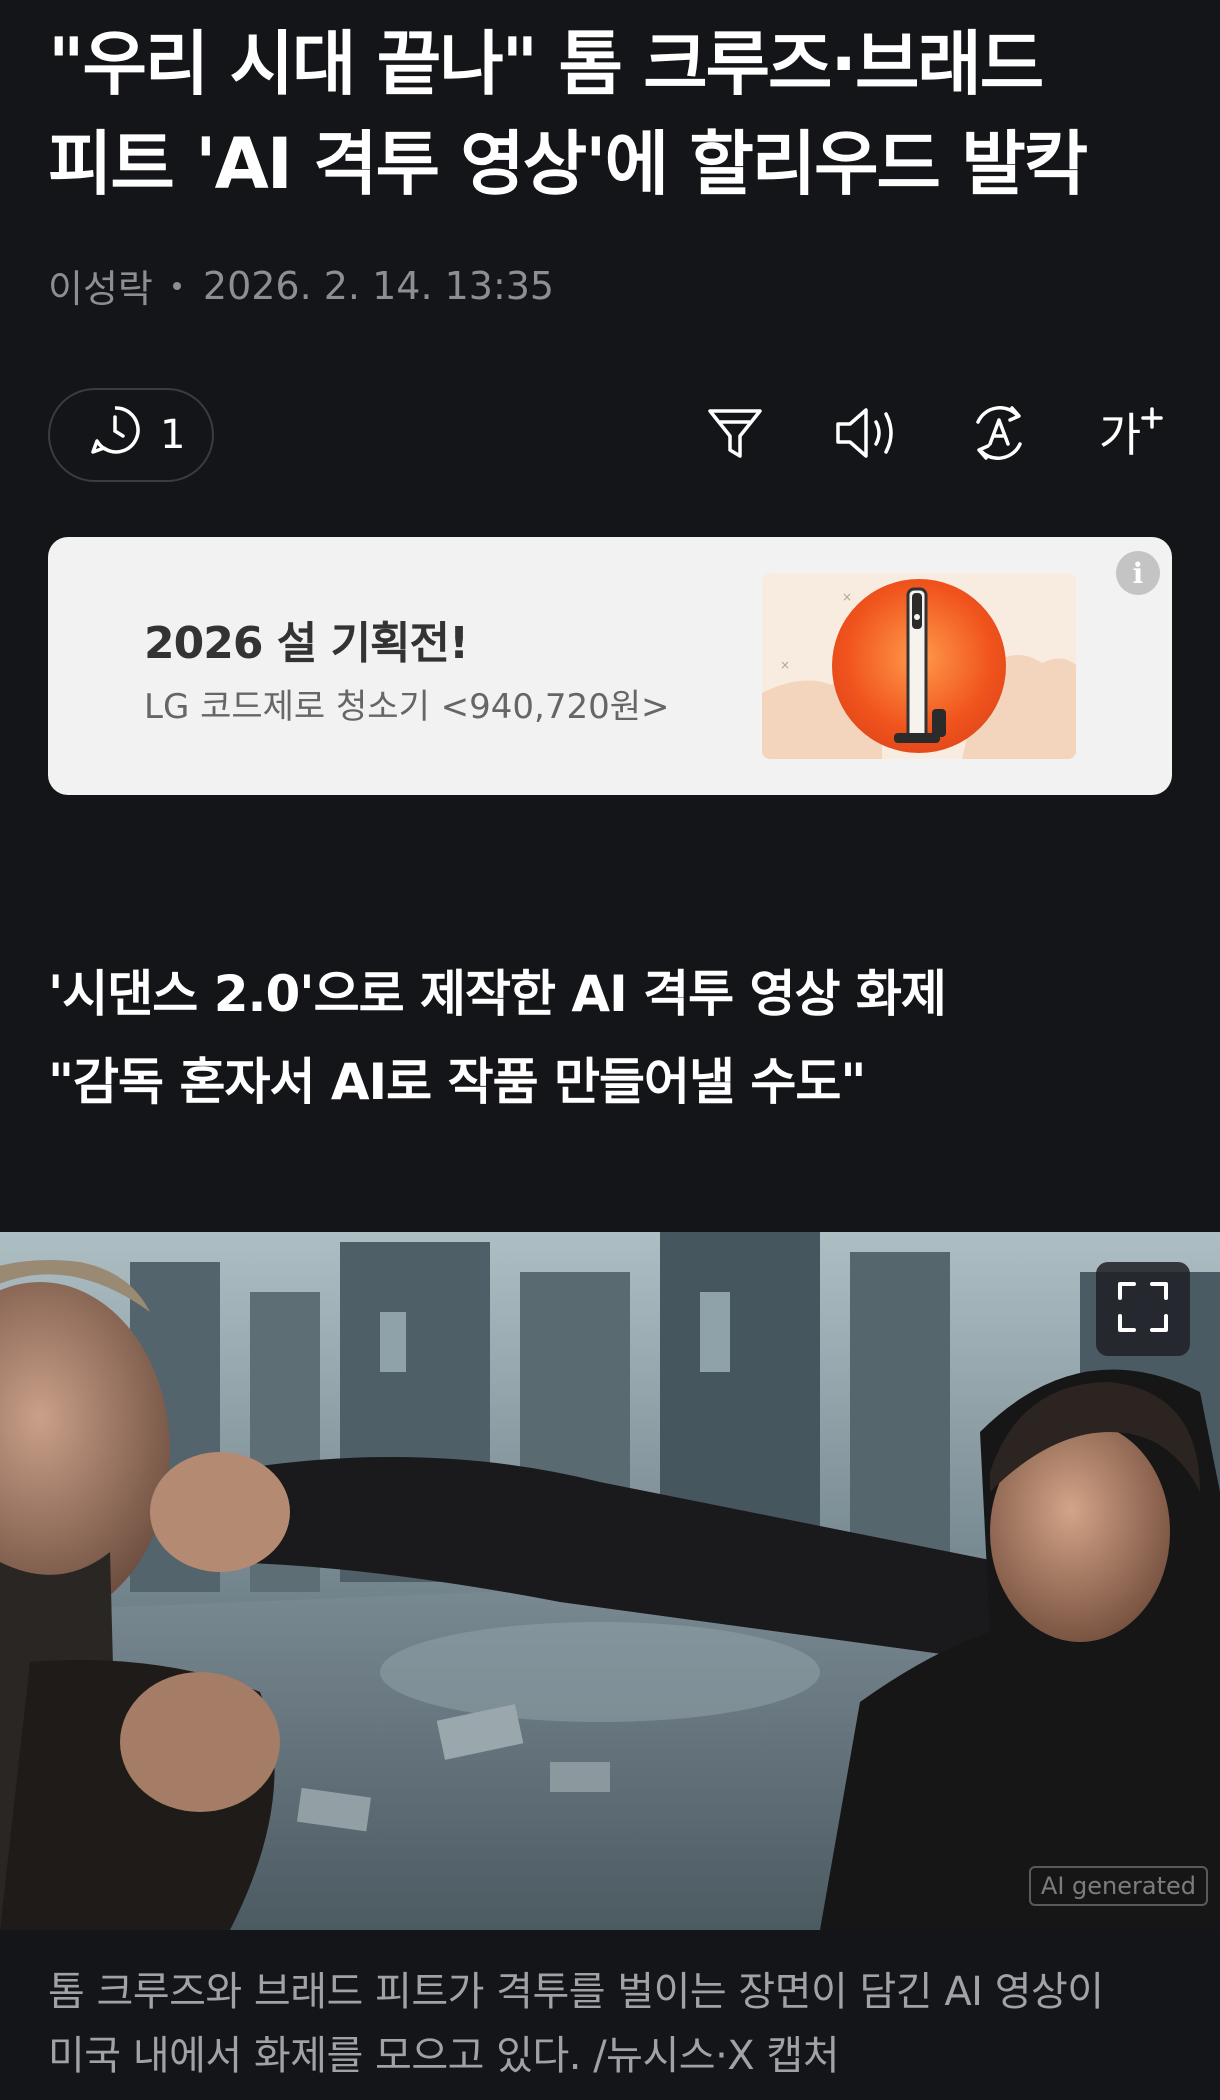  What do you see at coordinates (546, 64) in the screenshot?
I see `headline-line-1: "우리 시대 끝나" 톰 크루즈·브래드` at bounding box center [546, 64].